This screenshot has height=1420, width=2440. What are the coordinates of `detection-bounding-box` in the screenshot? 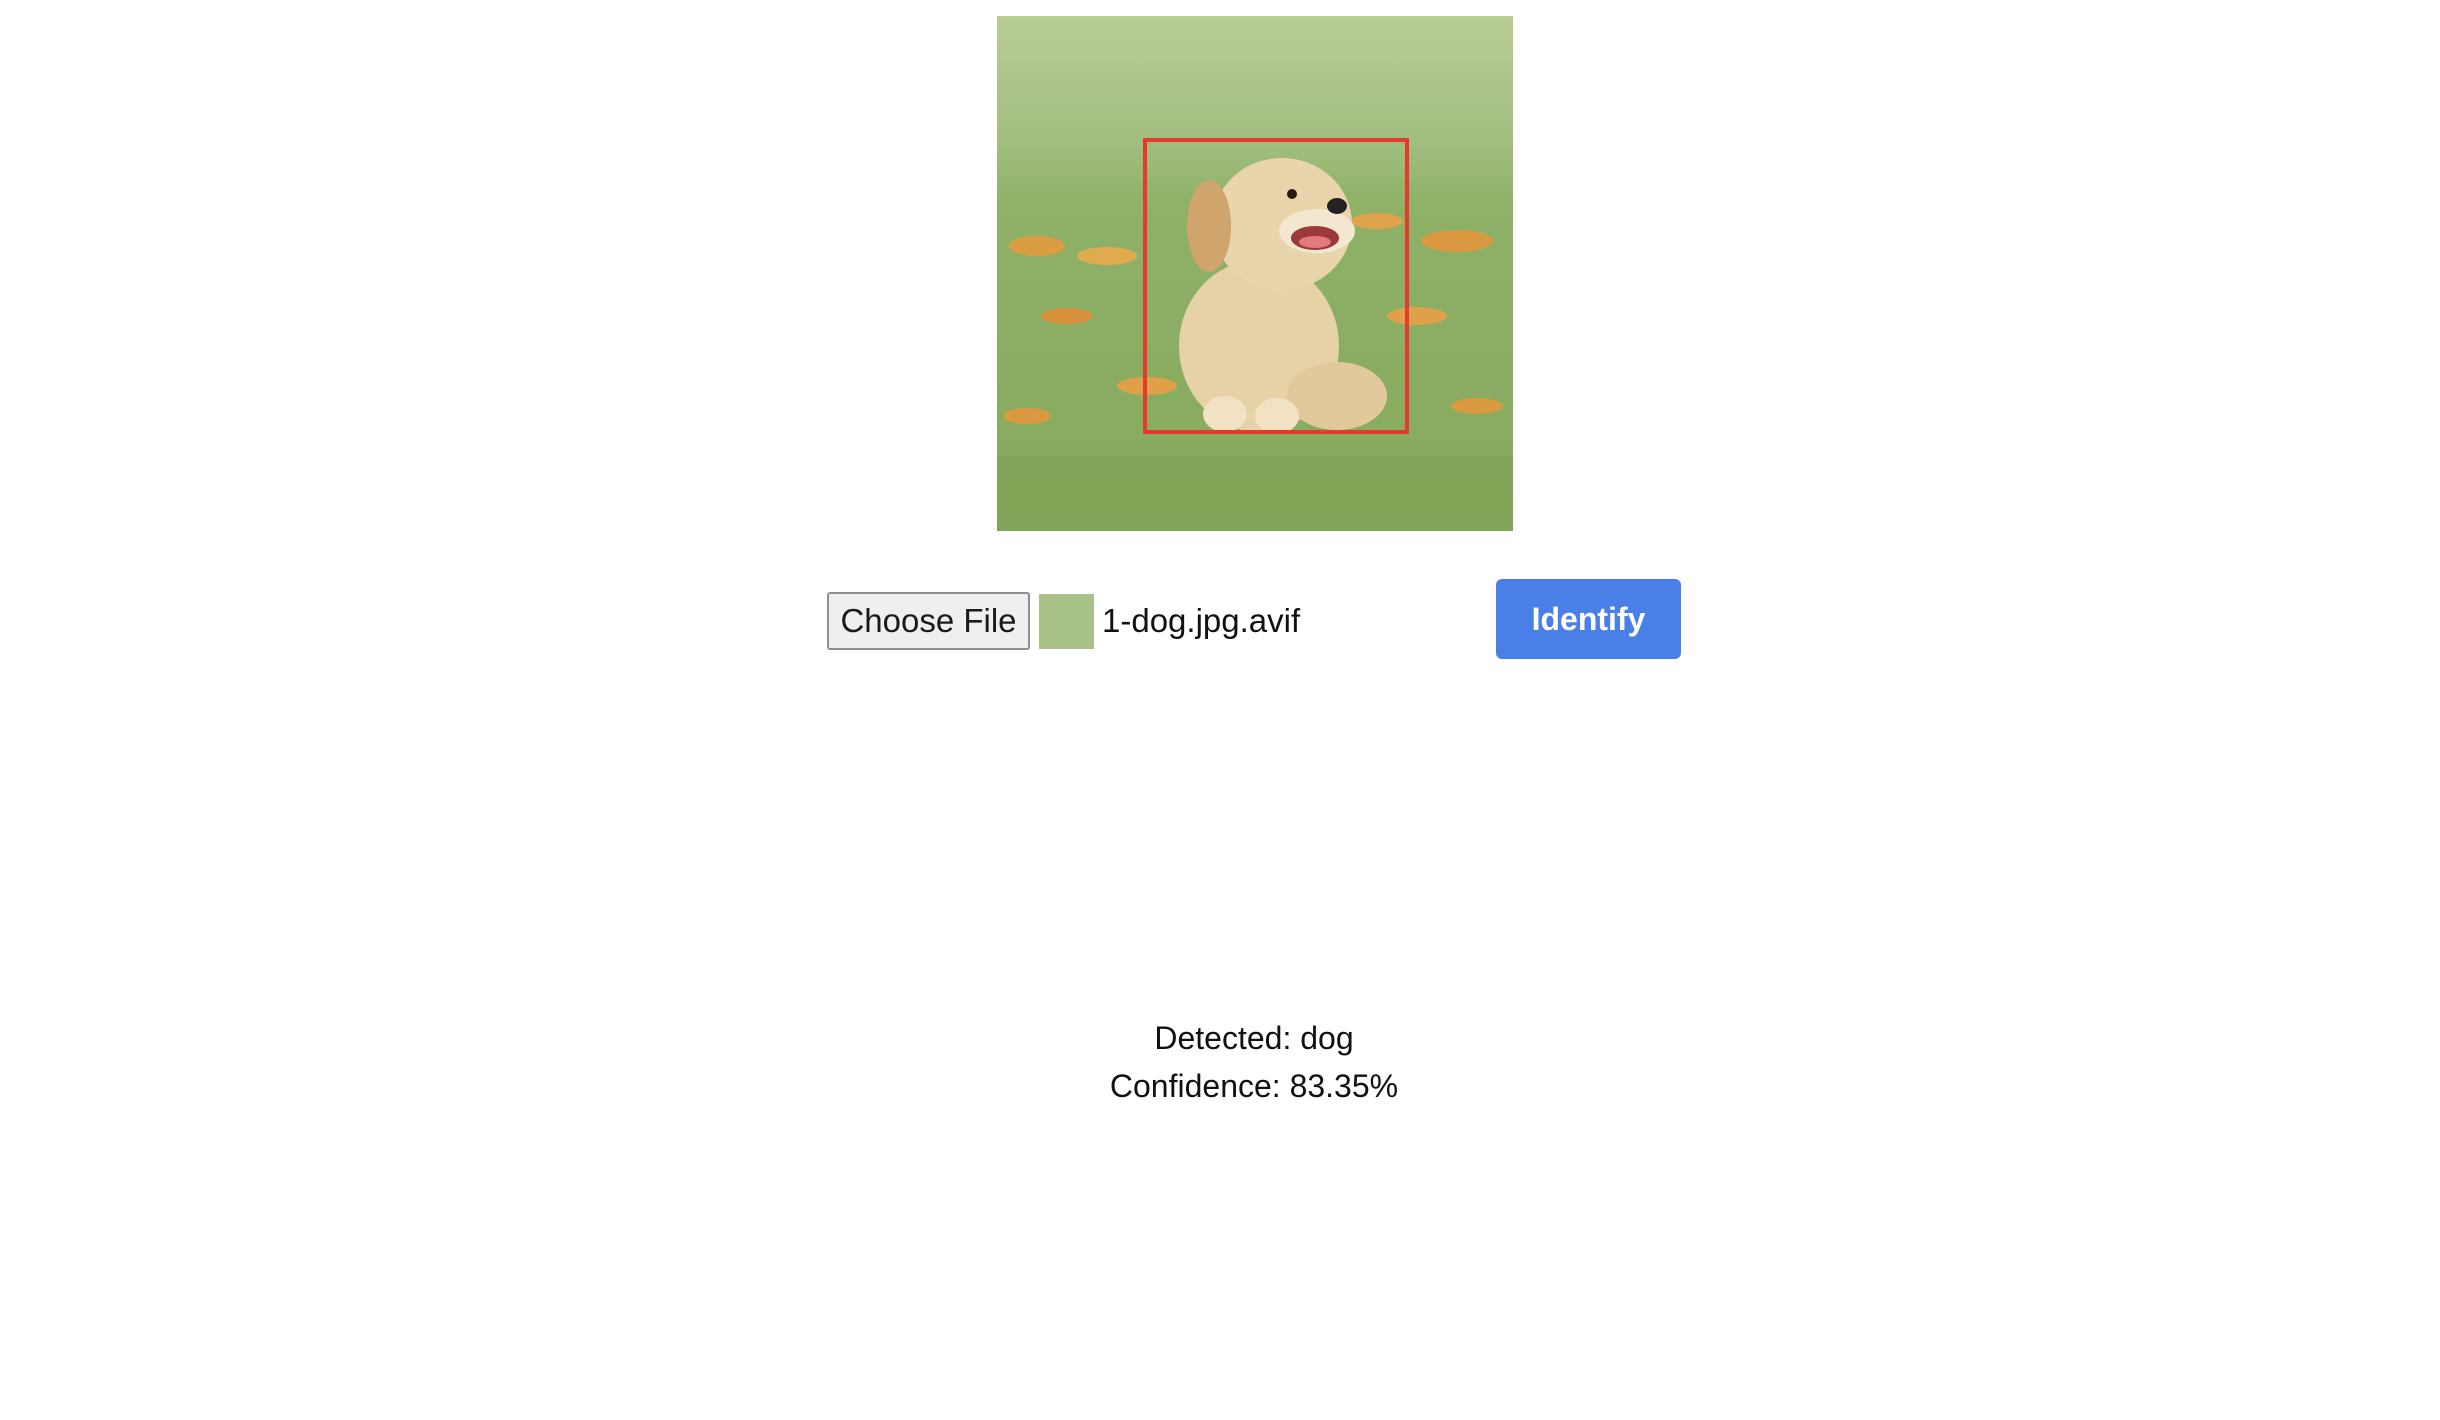 It's located at (1276, 286).